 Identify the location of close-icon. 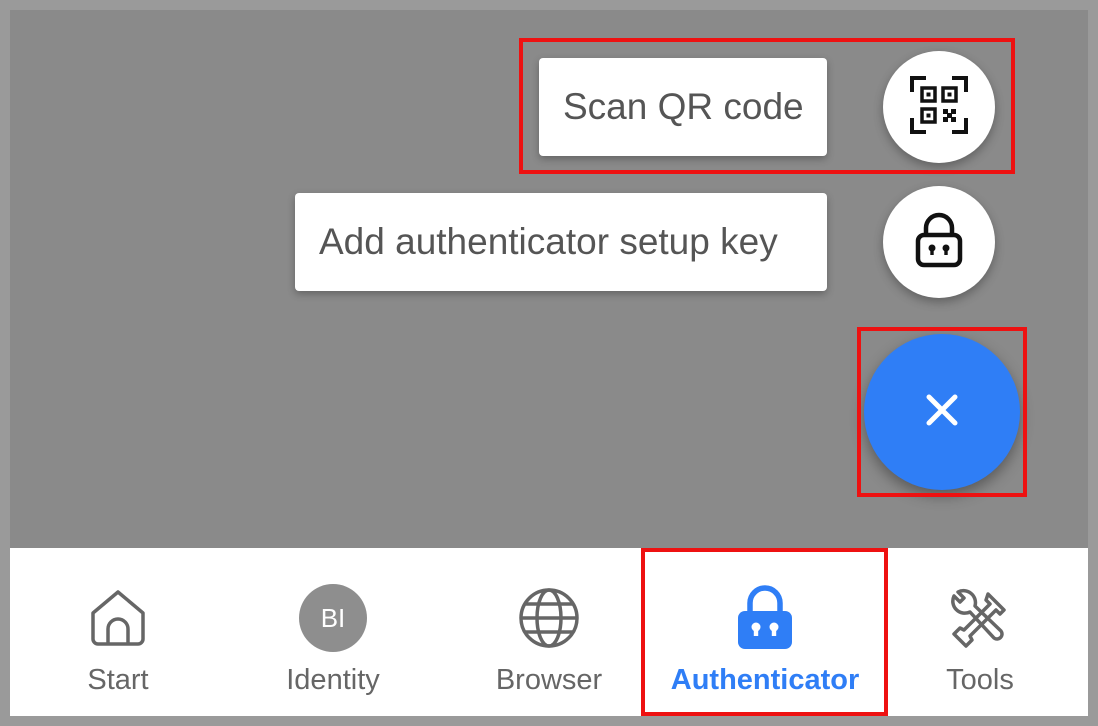
(942, 412).